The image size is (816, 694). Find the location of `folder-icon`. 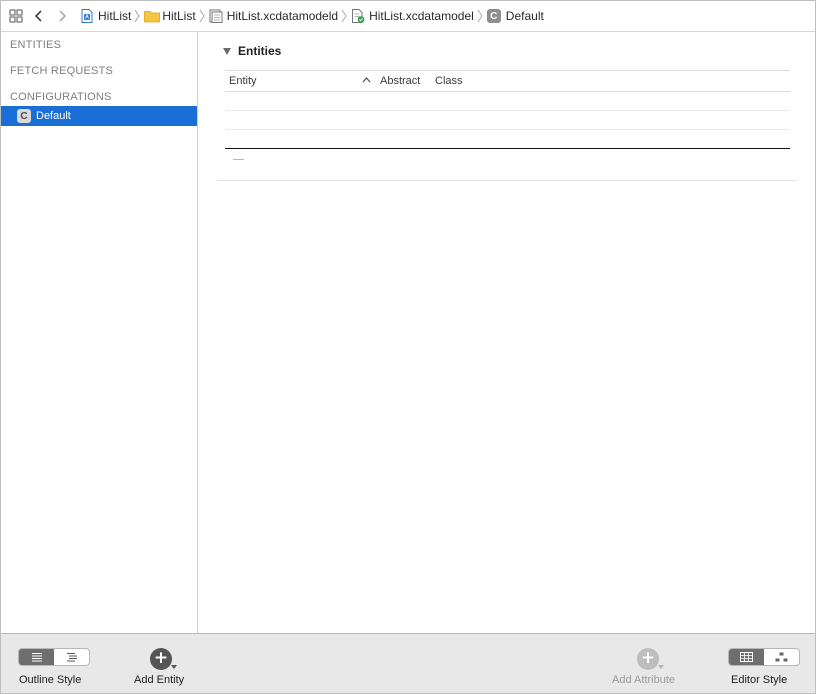

folder-icon is located at coordinates (152, 16).